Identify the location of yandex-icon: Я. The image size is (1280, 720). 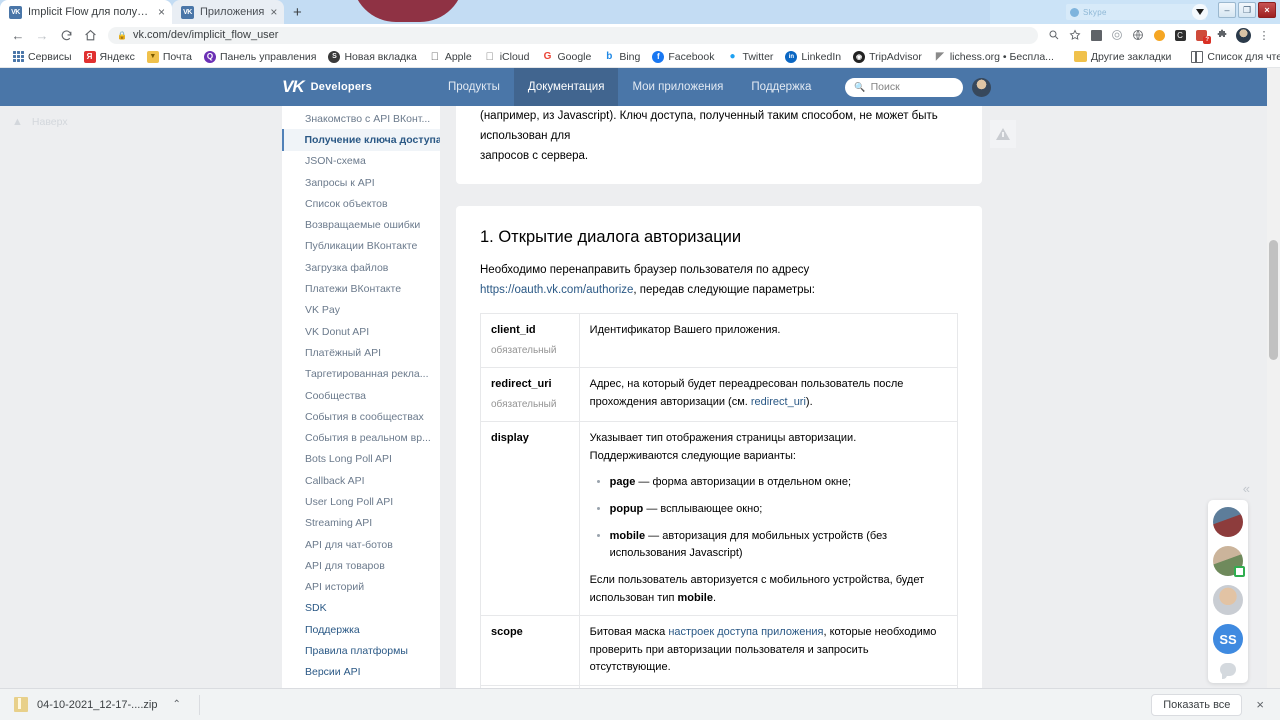
(89, 56).